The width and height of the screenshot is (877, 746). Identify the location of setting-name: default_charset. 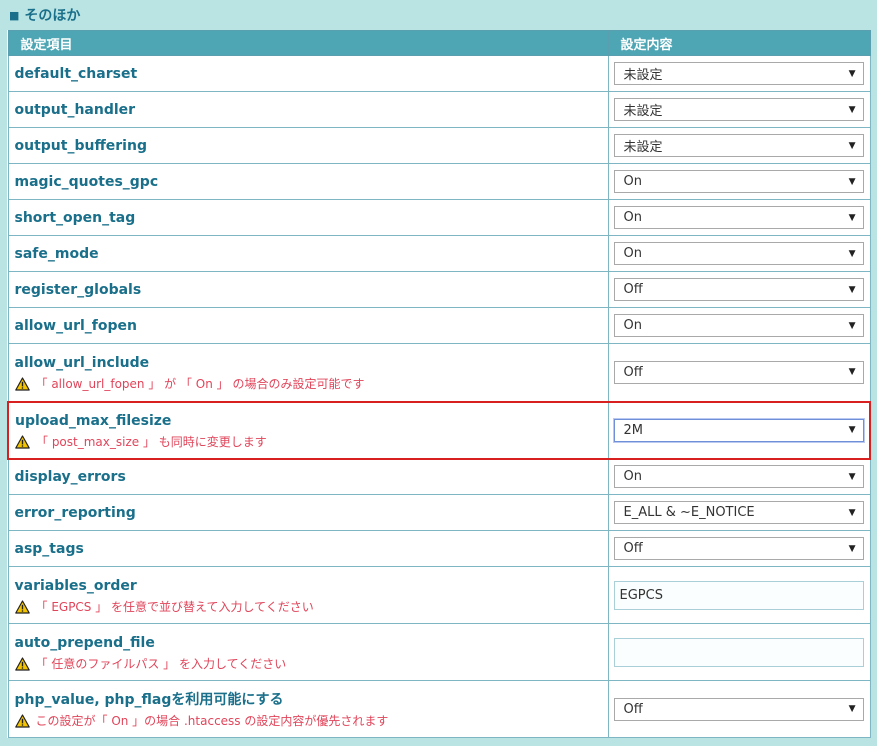
(76, 73).